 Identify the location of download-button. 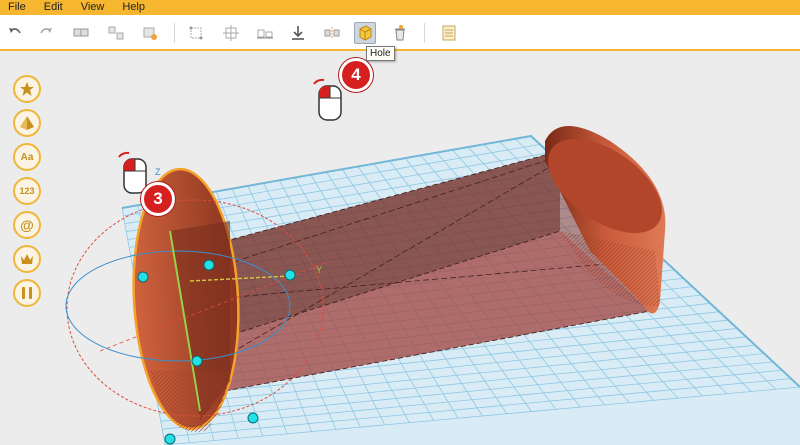
(298, 33).